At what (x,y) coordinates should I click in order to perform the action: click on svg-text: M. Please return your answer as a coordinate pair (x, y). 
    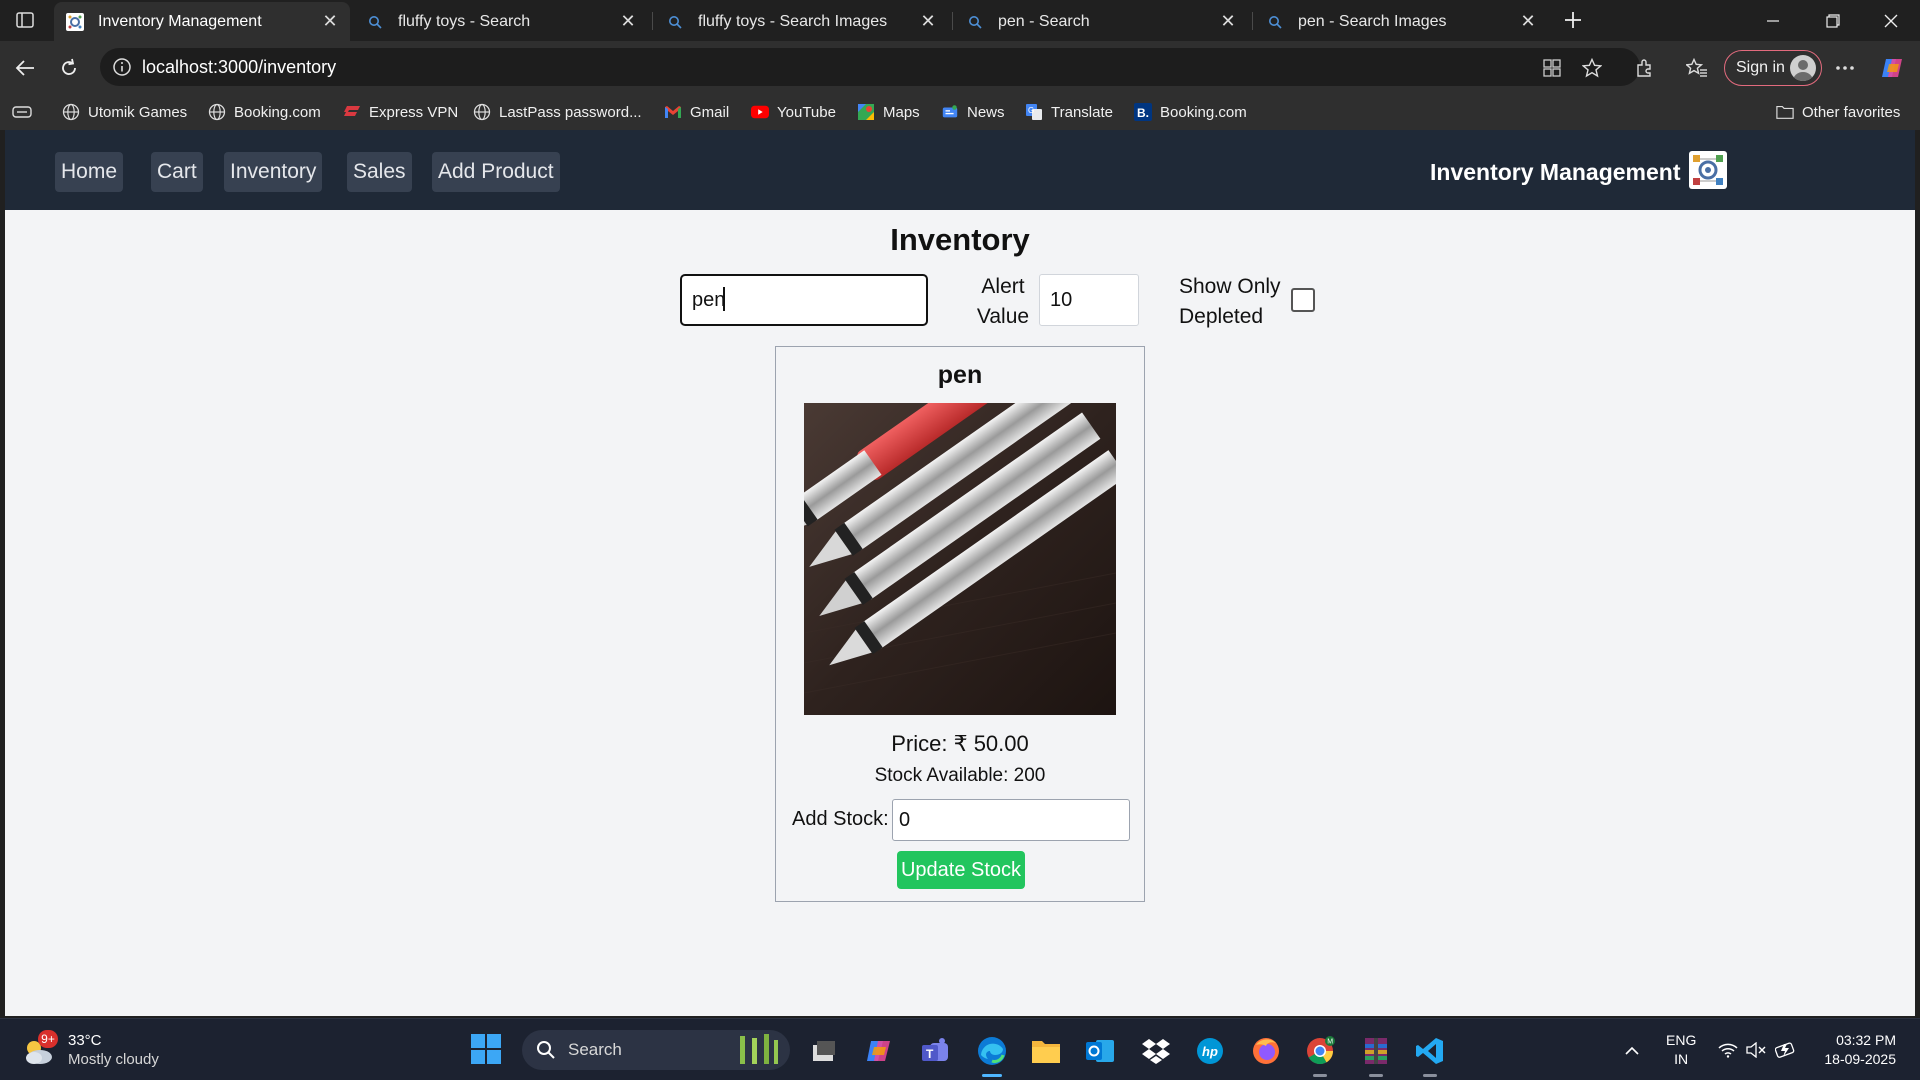
    Looking at the image, I should click on (1330, 1042).